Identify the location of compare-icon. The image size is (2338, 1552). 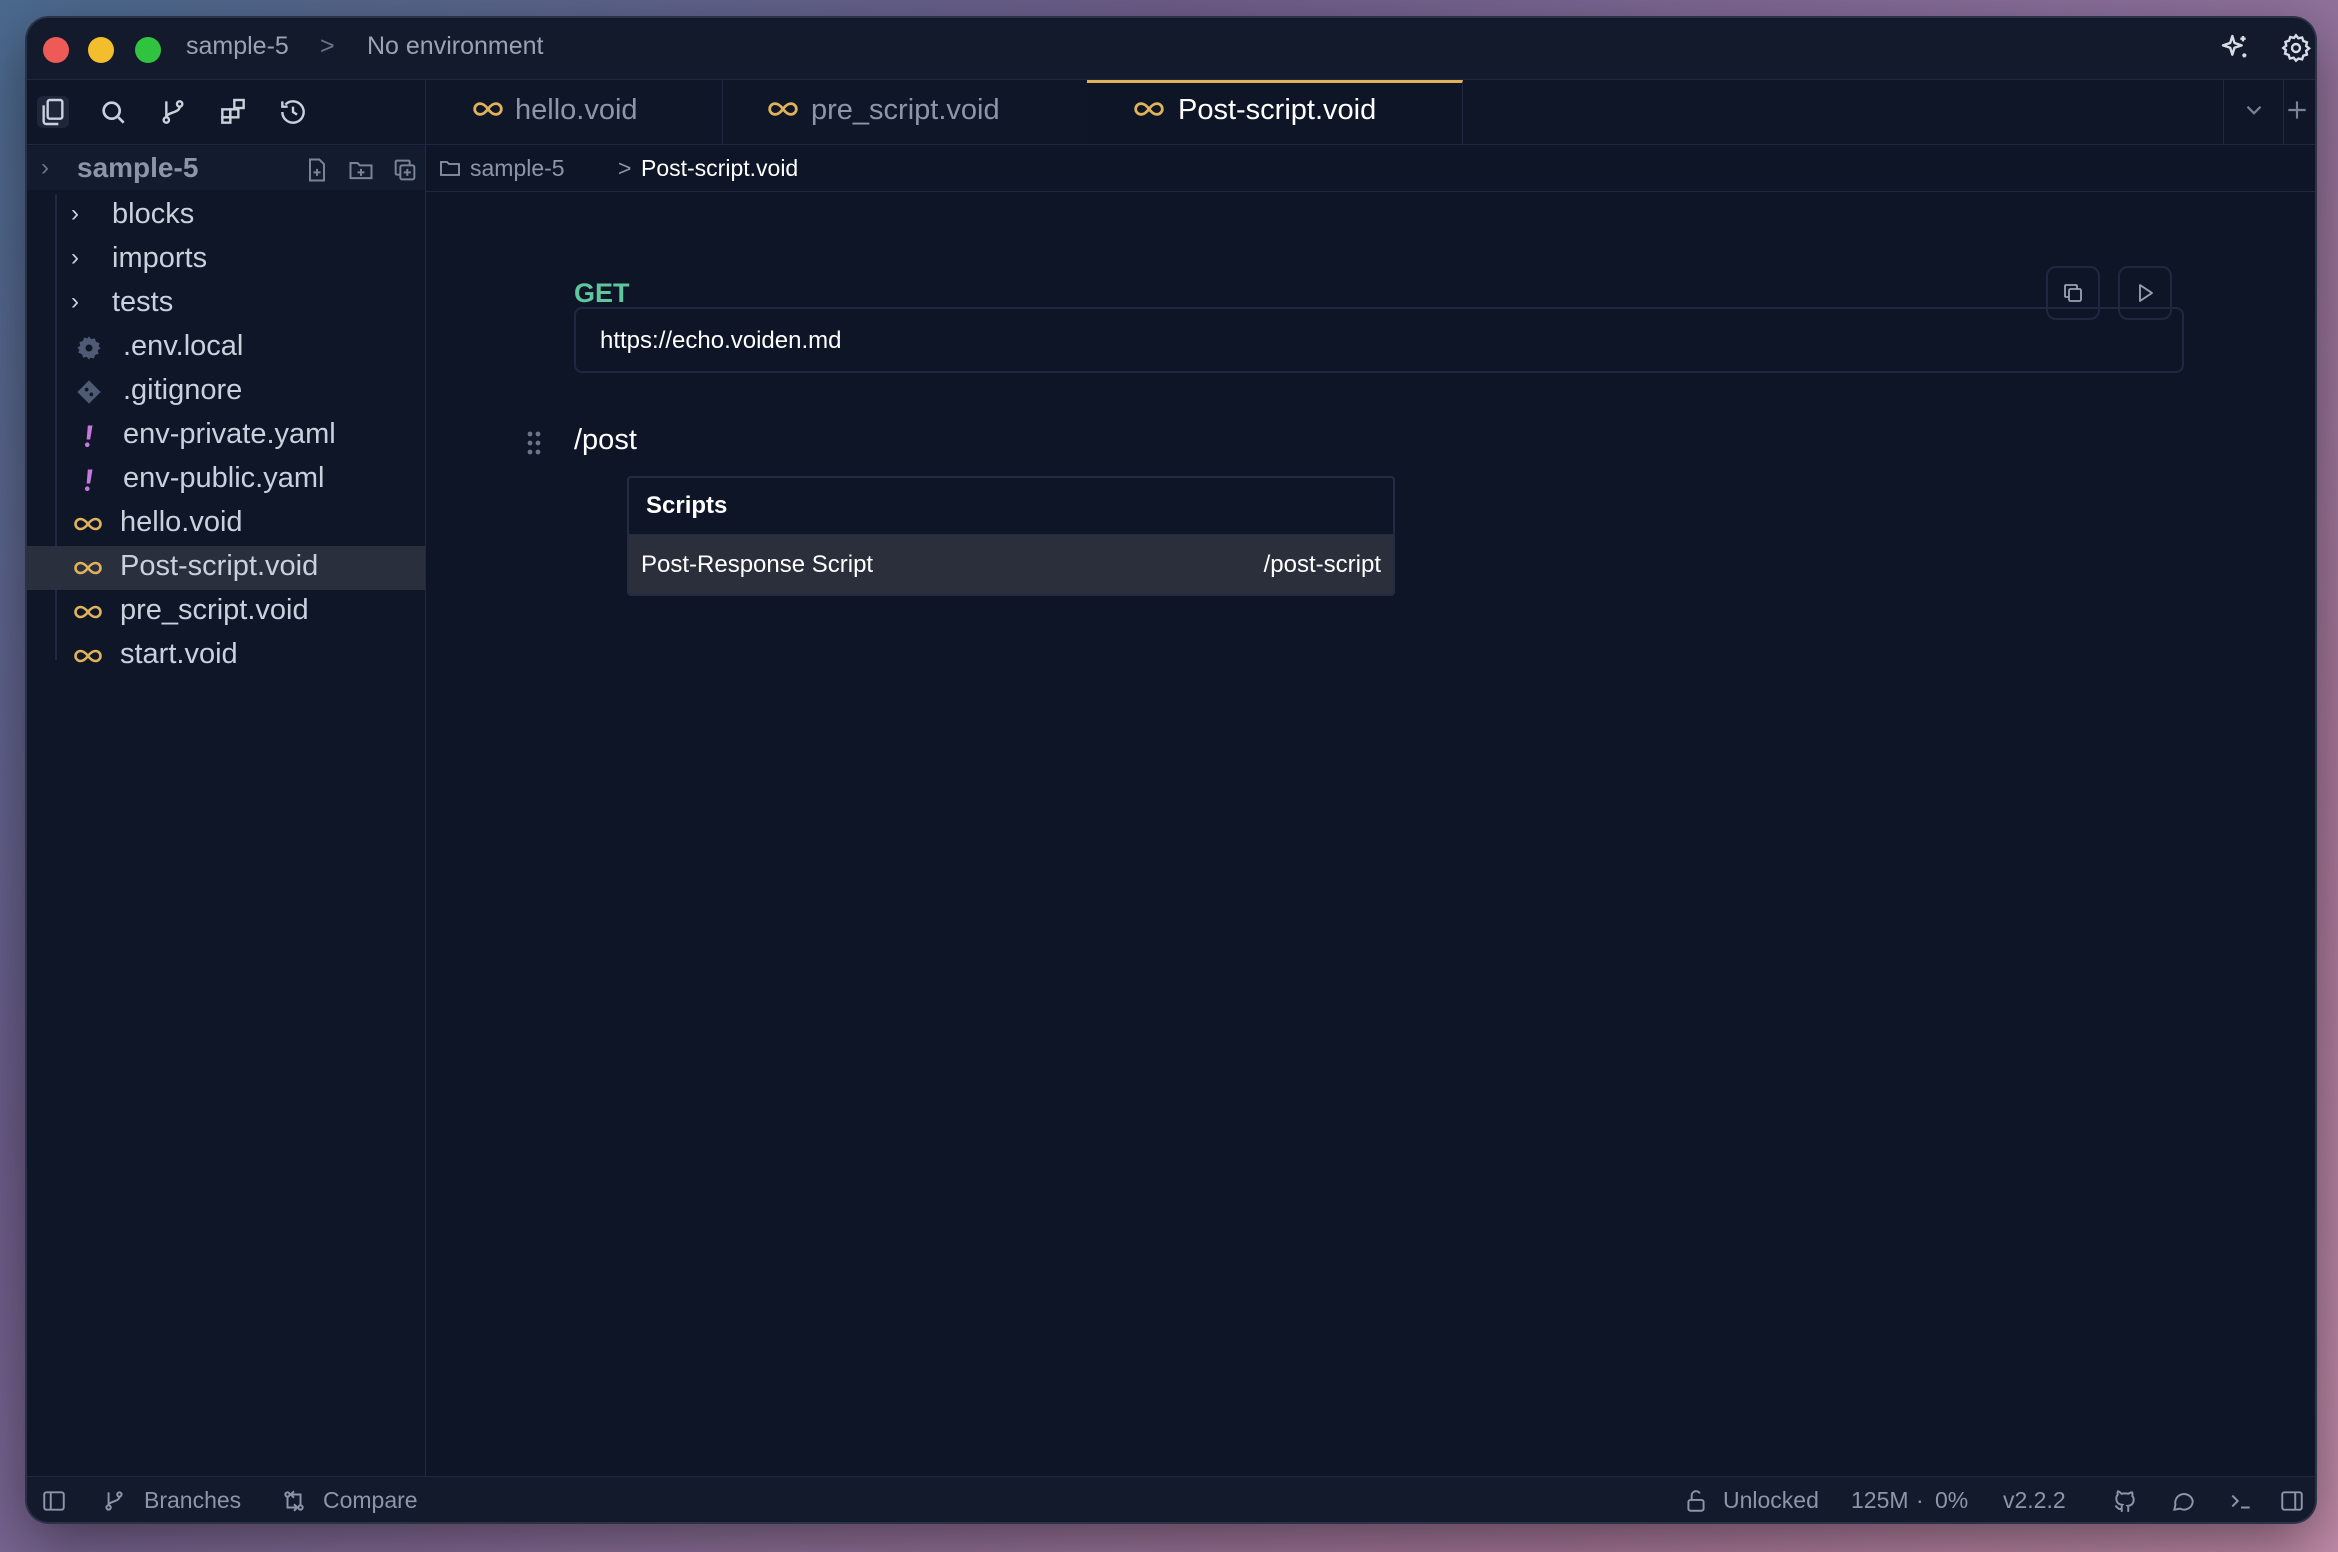
(294, 1501).